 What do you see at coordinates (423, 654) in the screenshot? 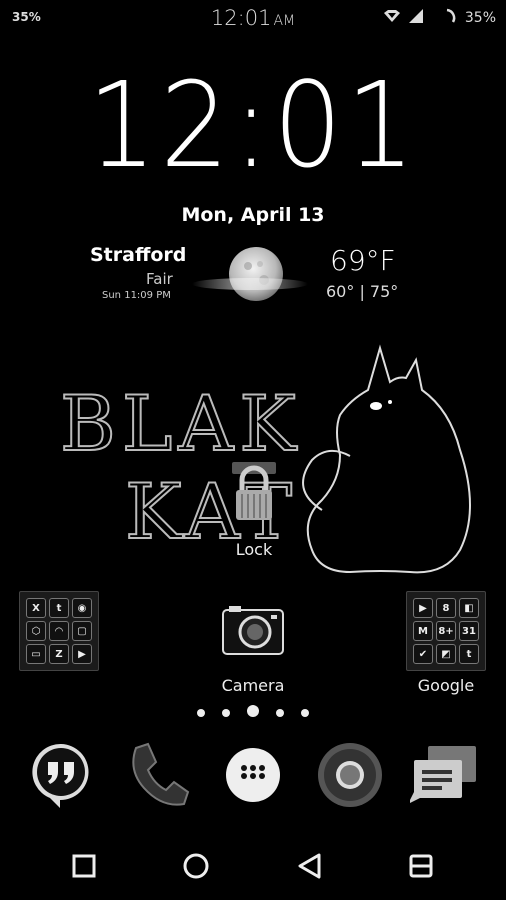
I see `google-app-7: ✔` at bounding box center [423, 654].